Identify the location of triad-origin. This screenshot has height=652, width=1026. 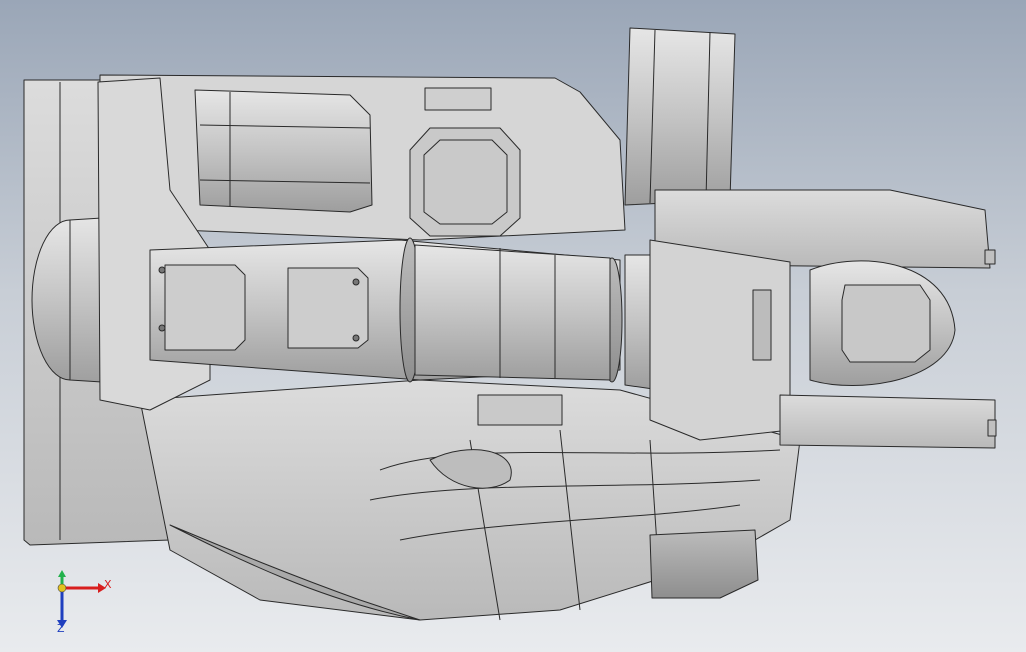
(62, 588).